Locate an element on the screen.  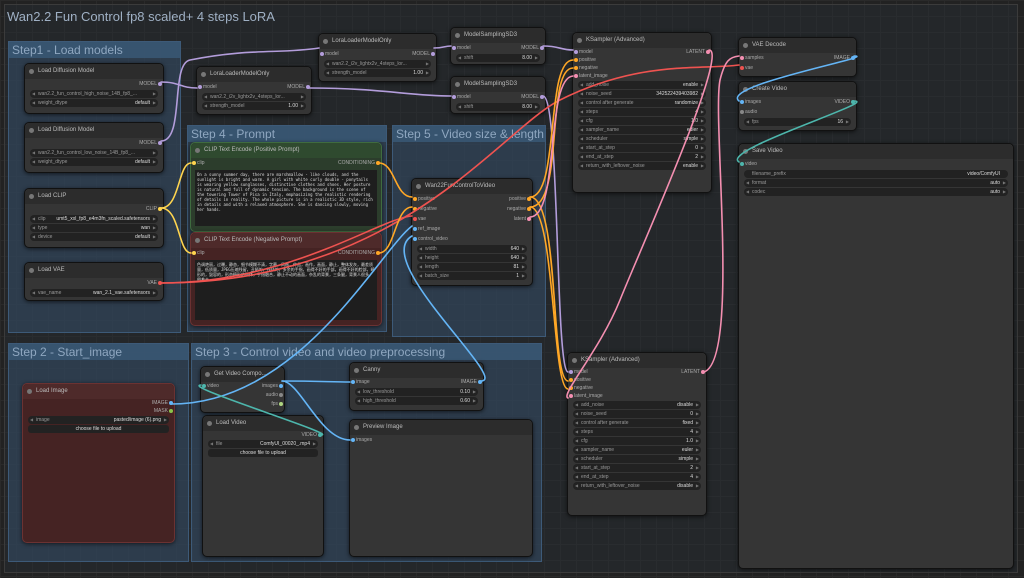
ksampler-low-return-with-leftover-noise-widget: ◀ return_with_leftover_noise disable ▶ is located at coordinates (637, 486).